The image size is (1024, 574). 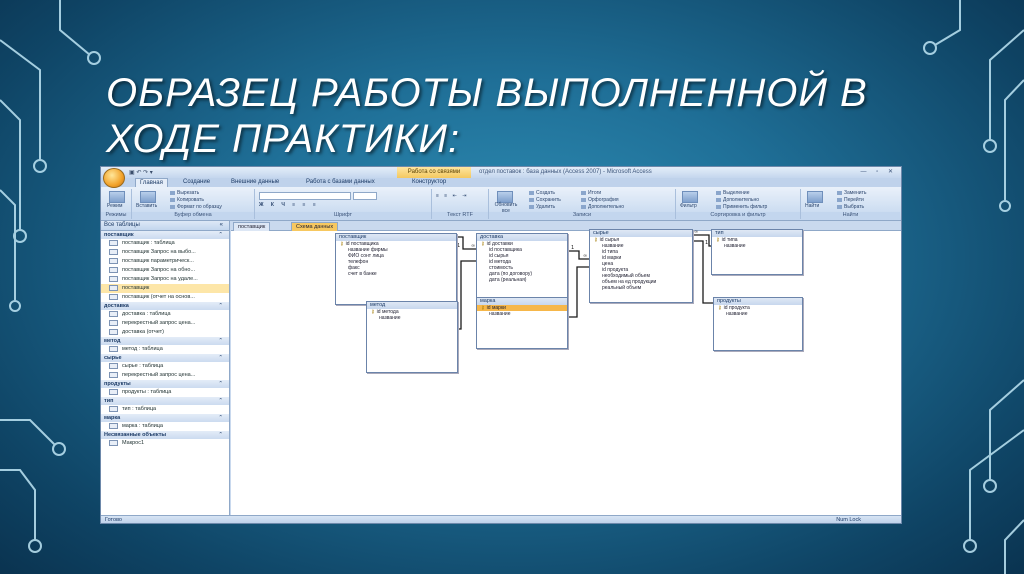 What do you see at coordinates (591, 193) in the screenshot?
I see `totals-button: Итоги` at bounding box center [591, 193].